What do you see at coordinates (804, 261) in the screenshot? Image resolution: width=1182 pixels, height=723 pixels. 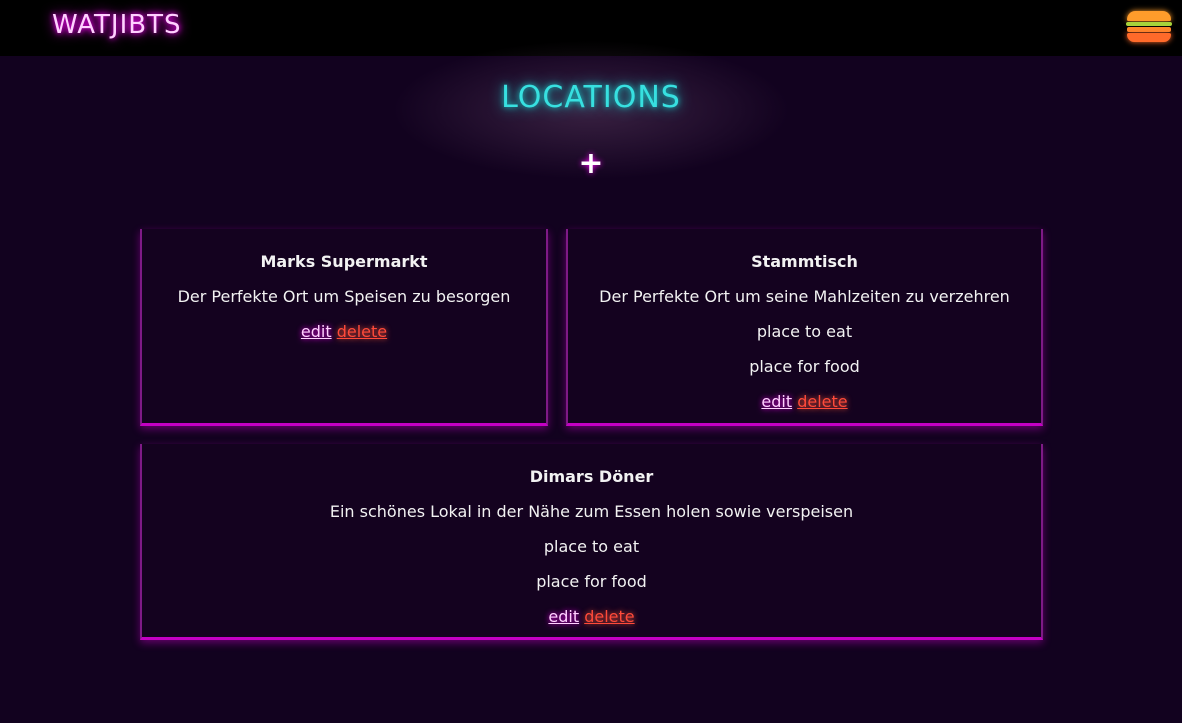 I see `location-name: Stammtisch` at bounding box center [804, 261].